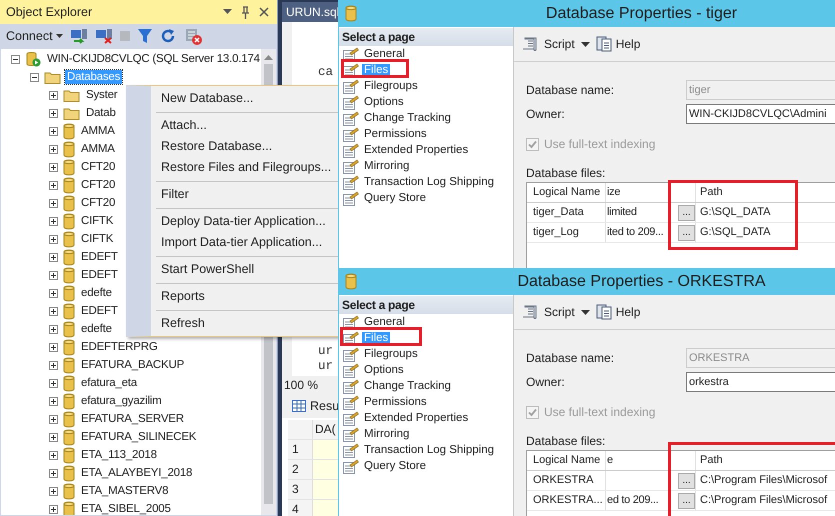 The image size is (835, 516). I want to click on tree-item: EFATURA_BACKUP, so click(132, 365).